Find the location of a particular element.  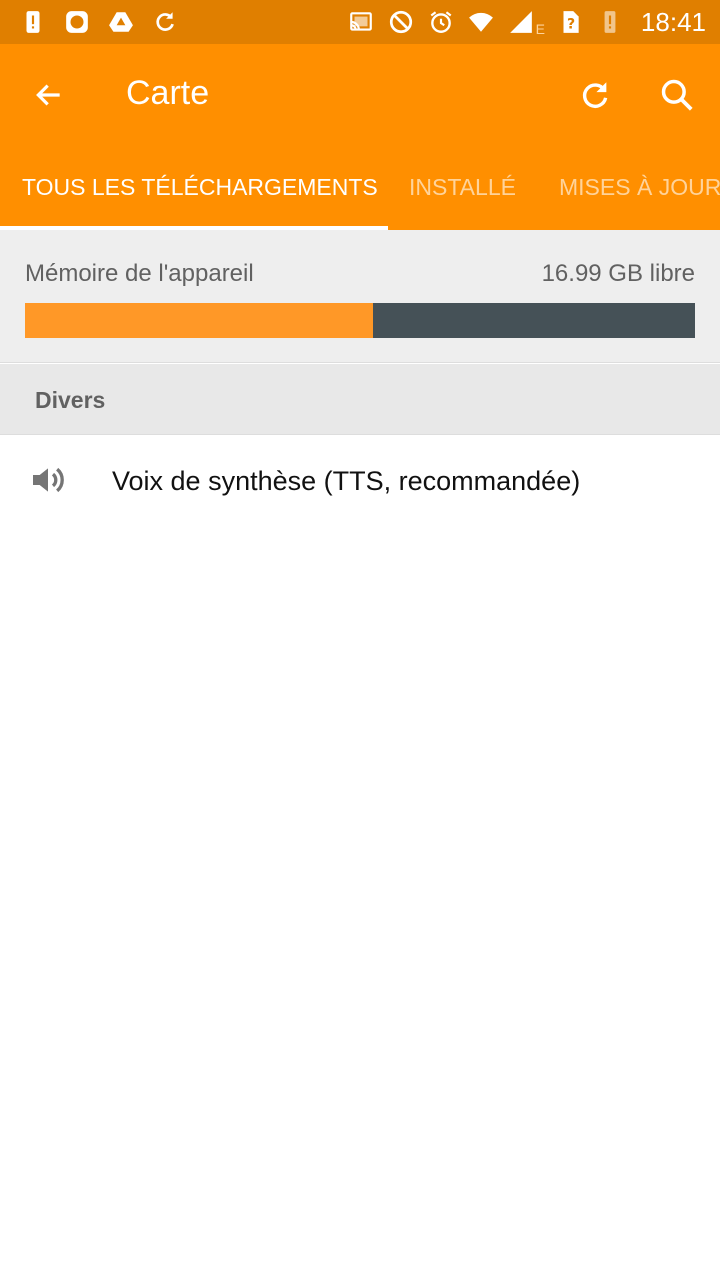

battery-alert-icon is located at coordinates (610, 22).